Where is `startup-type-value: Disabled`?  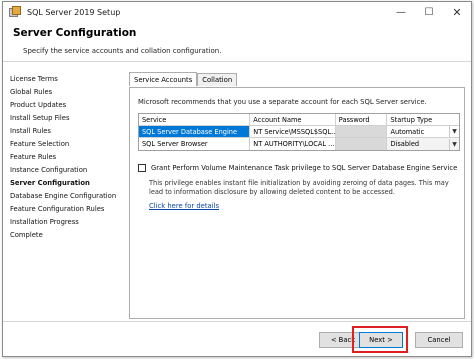
startup-type-value: Disabled is located at coordinates (405, 144).